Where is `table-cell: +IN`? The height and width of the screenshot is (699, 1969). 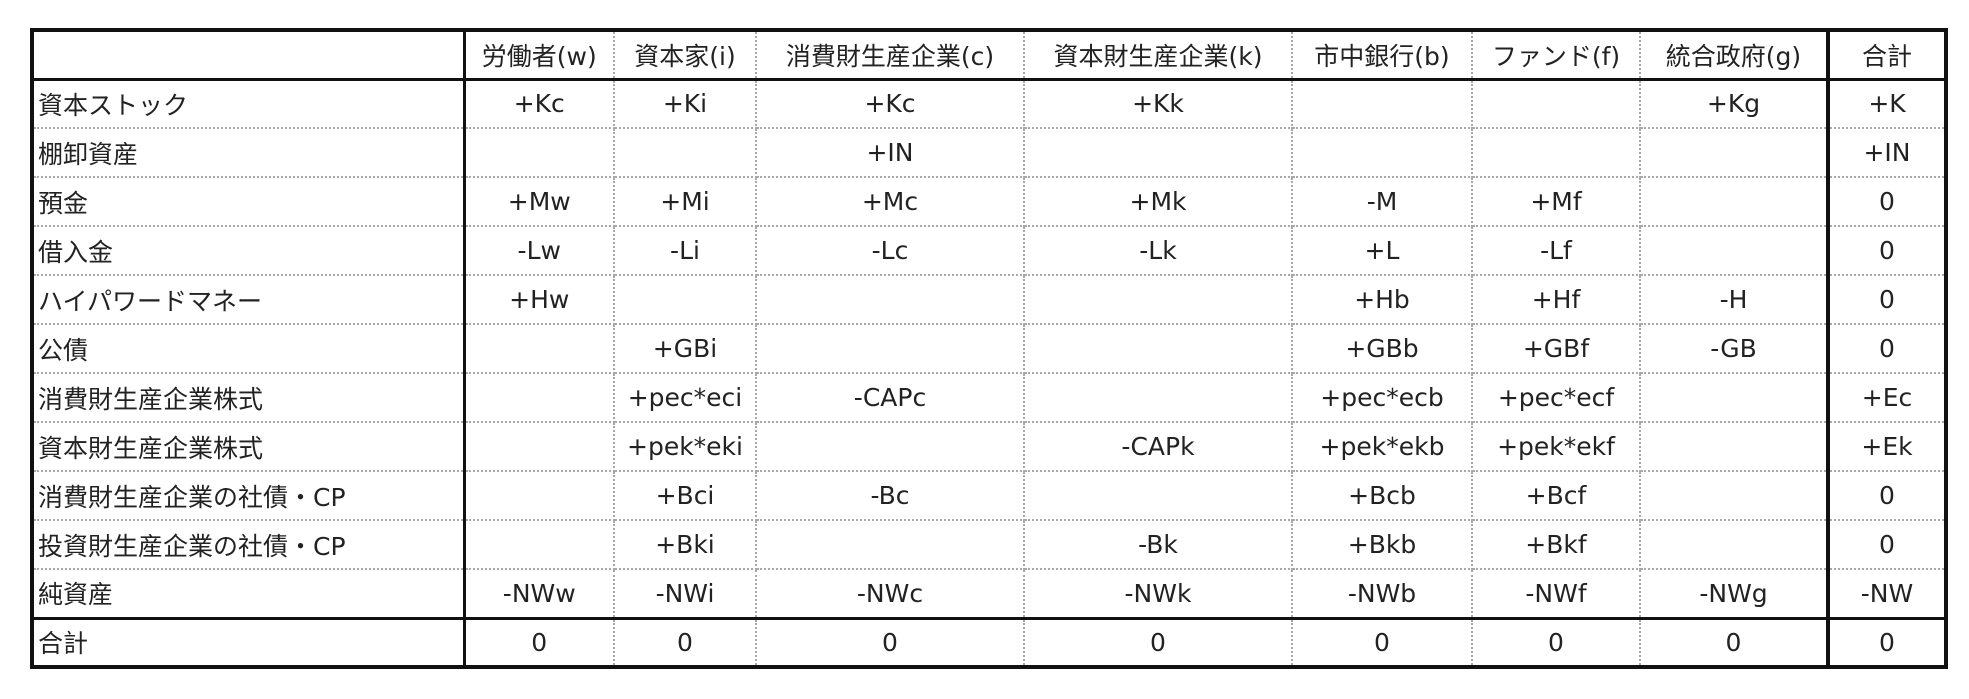
table-cell: +IN is located at coordinates (890, 153).